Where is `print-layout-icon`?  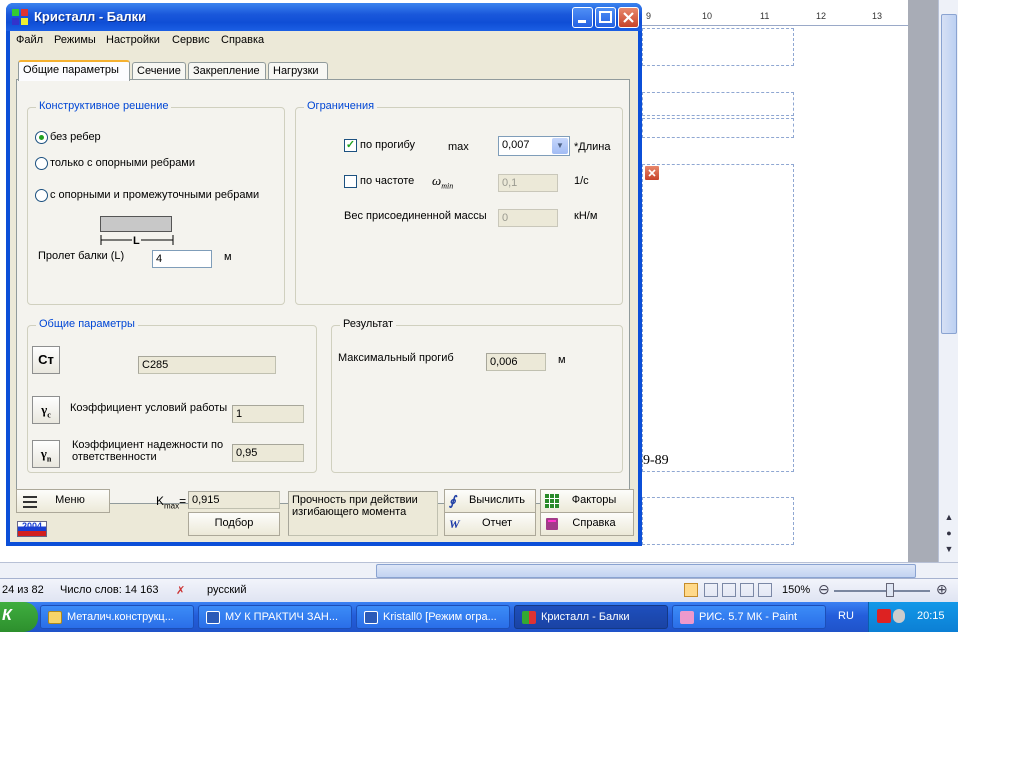
print-layout-icon is located at coordinates (691, 590).